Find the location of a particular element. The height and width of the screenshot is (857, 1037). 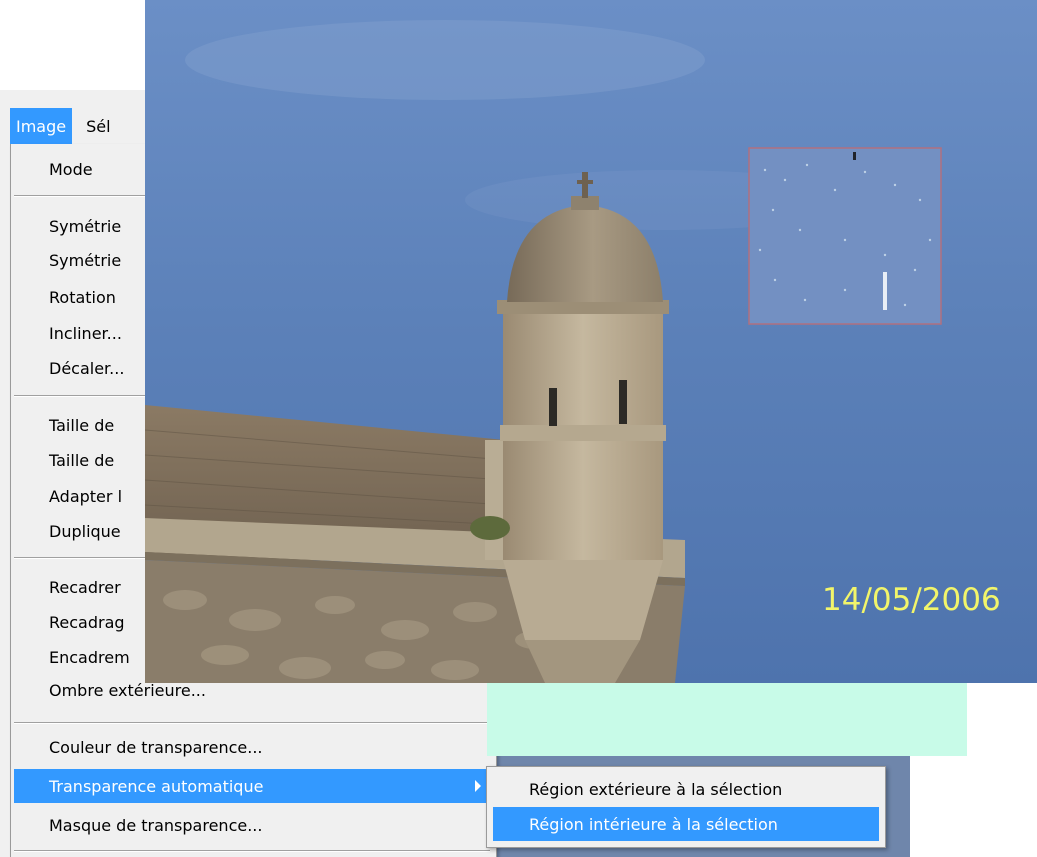

menu-image: Image is located at coordinates (41, 126).